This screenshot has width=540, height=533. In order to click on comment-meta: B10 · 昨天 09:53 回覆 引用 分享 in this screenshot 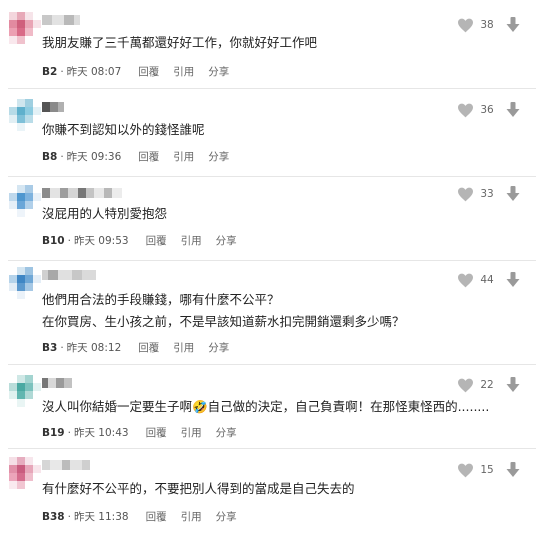, I will do `click(139, 240)`.